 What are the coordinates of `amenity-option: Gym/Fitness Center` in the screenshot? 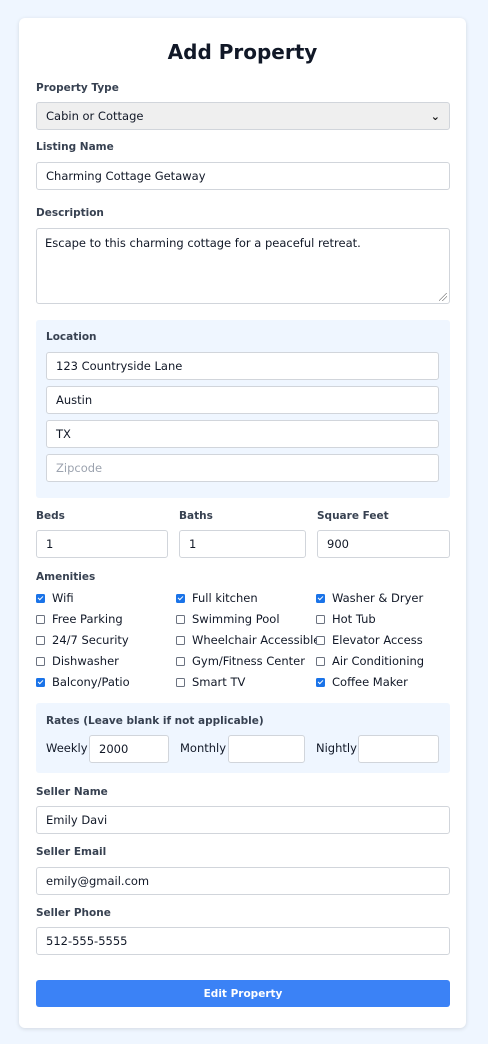 It's located at (240, 661).